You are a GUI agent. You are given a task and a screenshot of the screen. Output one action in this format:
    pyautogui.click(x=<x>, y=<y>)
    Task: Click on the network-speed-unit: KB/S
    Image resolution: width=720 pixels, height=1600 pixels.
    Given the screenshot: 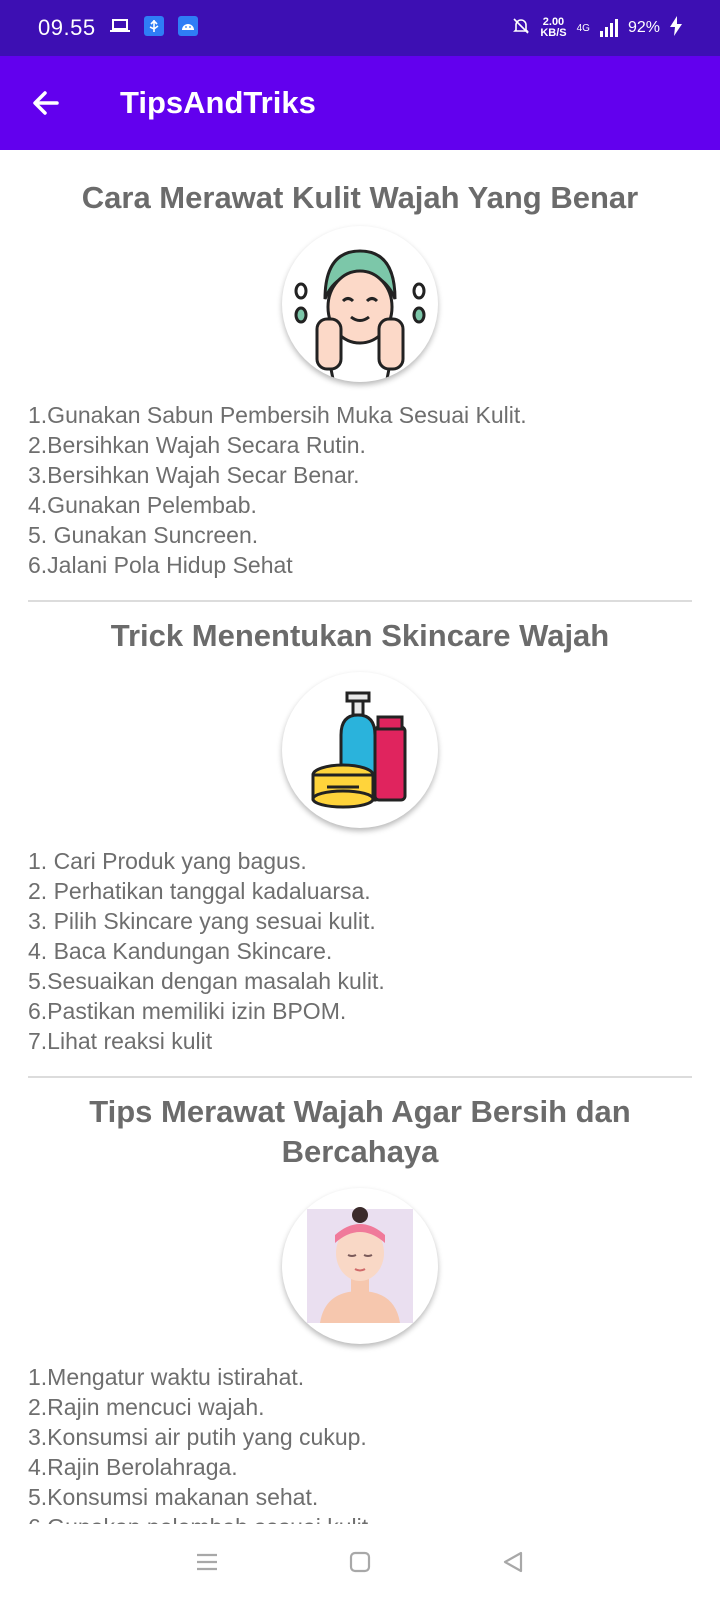 What is the action you would take?
    pyautogui.click(x=553, y=33)
    